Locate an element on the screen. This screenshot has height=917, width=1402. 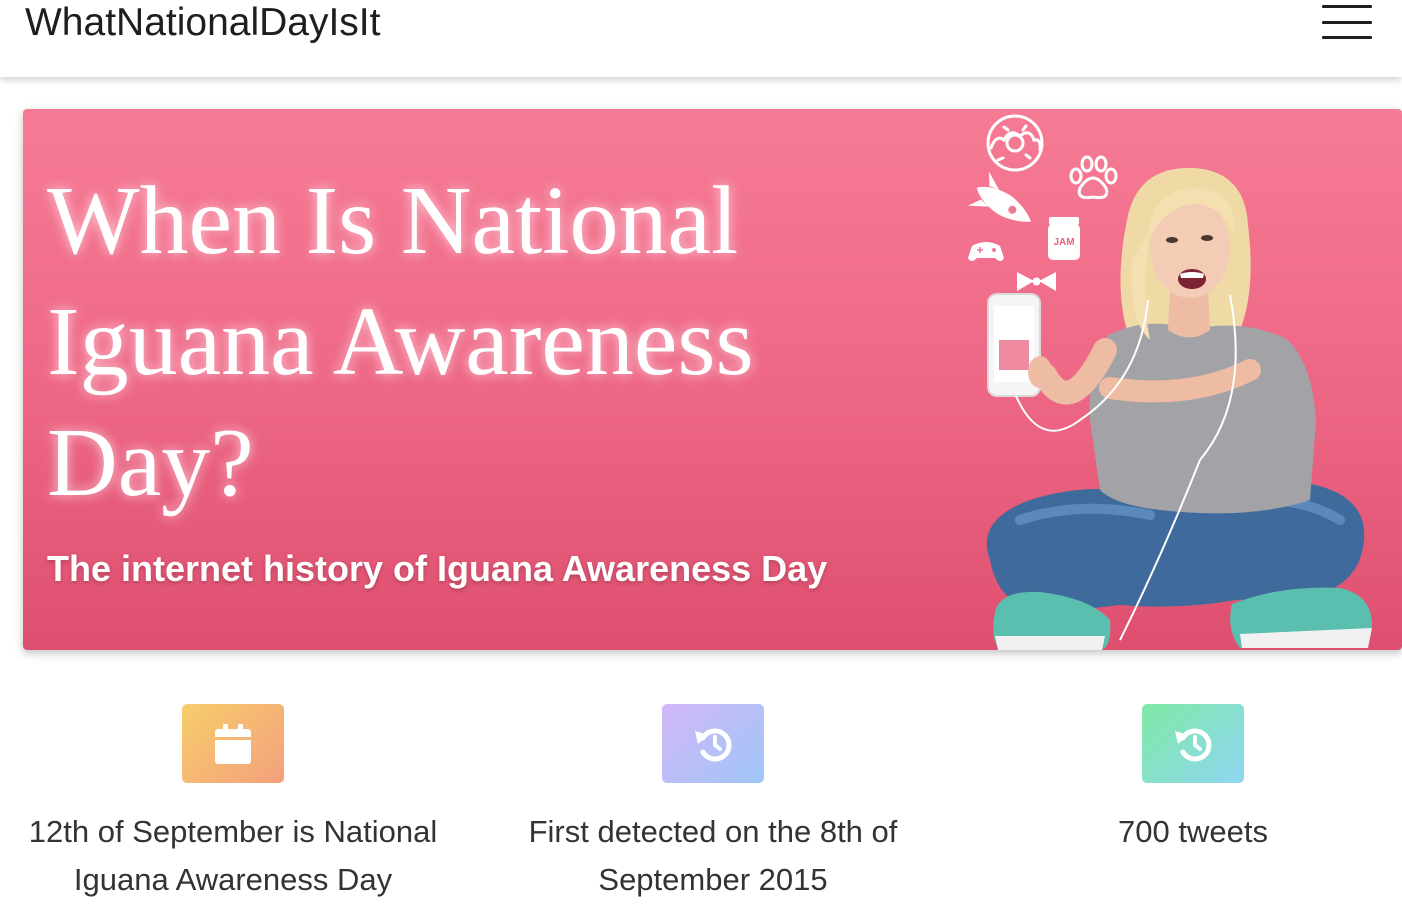
feature-tweets: 700 tweets is located at coordinates (1193, 780).